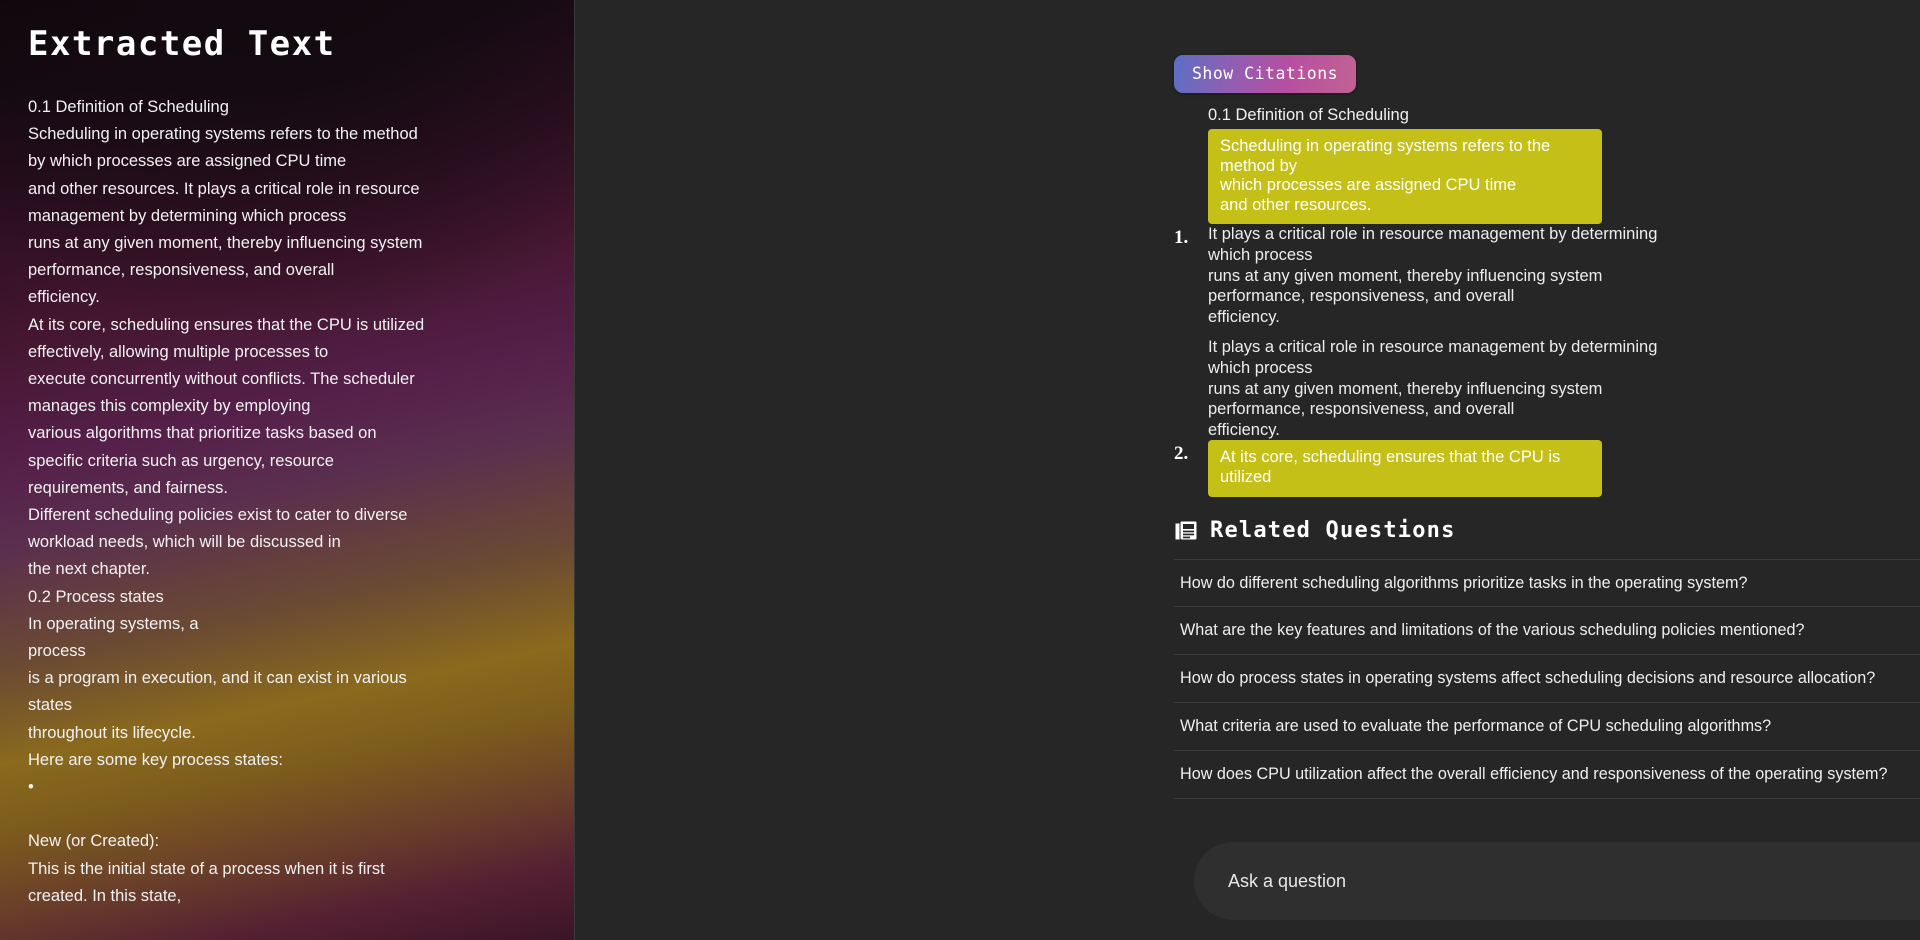 Image resolution: width=1920 pixels, height=940 pixels. What do you see at coordinates (128, 107) in the screenshot?
I see `extracted-text-line: 0.1 Definition of Scheduling` at bounding box center [128, 107].